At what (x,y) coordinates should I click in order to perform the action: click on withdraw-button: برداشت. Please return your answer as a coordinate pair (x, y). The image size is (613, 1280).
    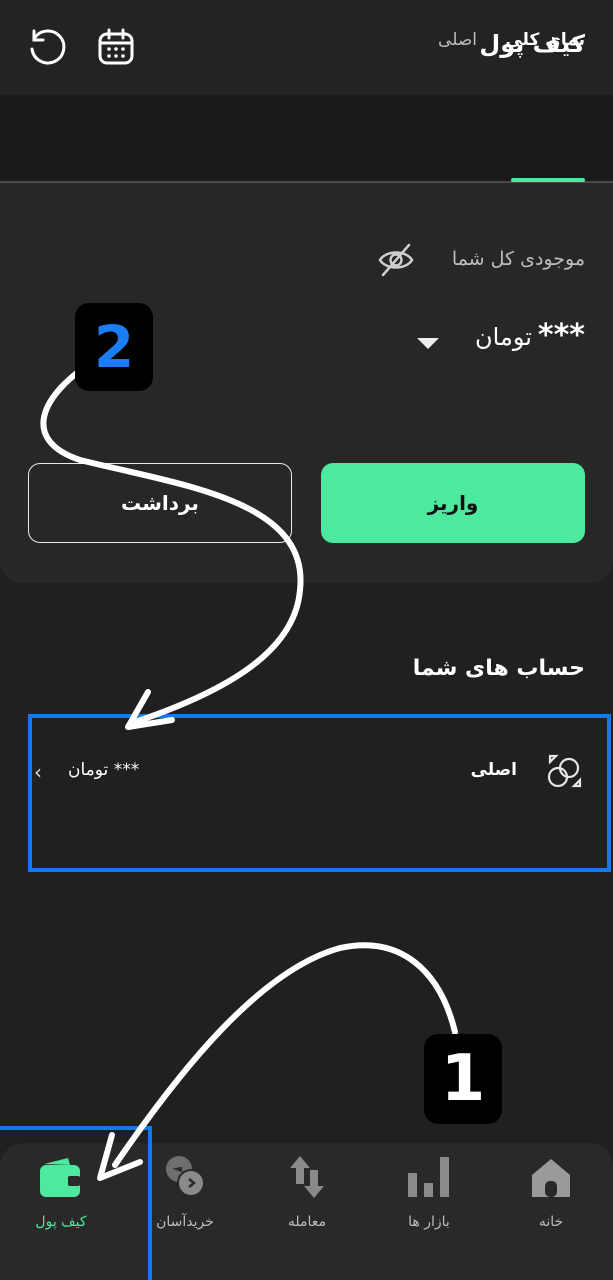
    Looking at the image, I should click on (160, 503).